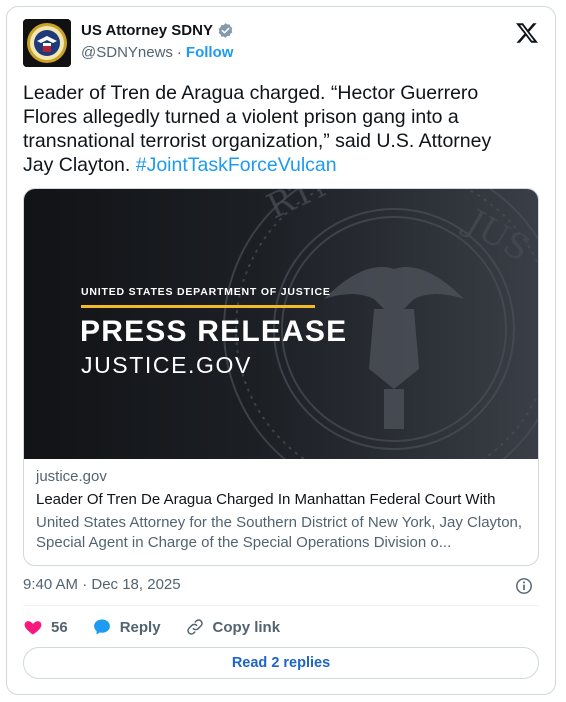 Image resolution: width=566 pixels, height=702 pixels. I want to click on avatar, so click(47, 43).